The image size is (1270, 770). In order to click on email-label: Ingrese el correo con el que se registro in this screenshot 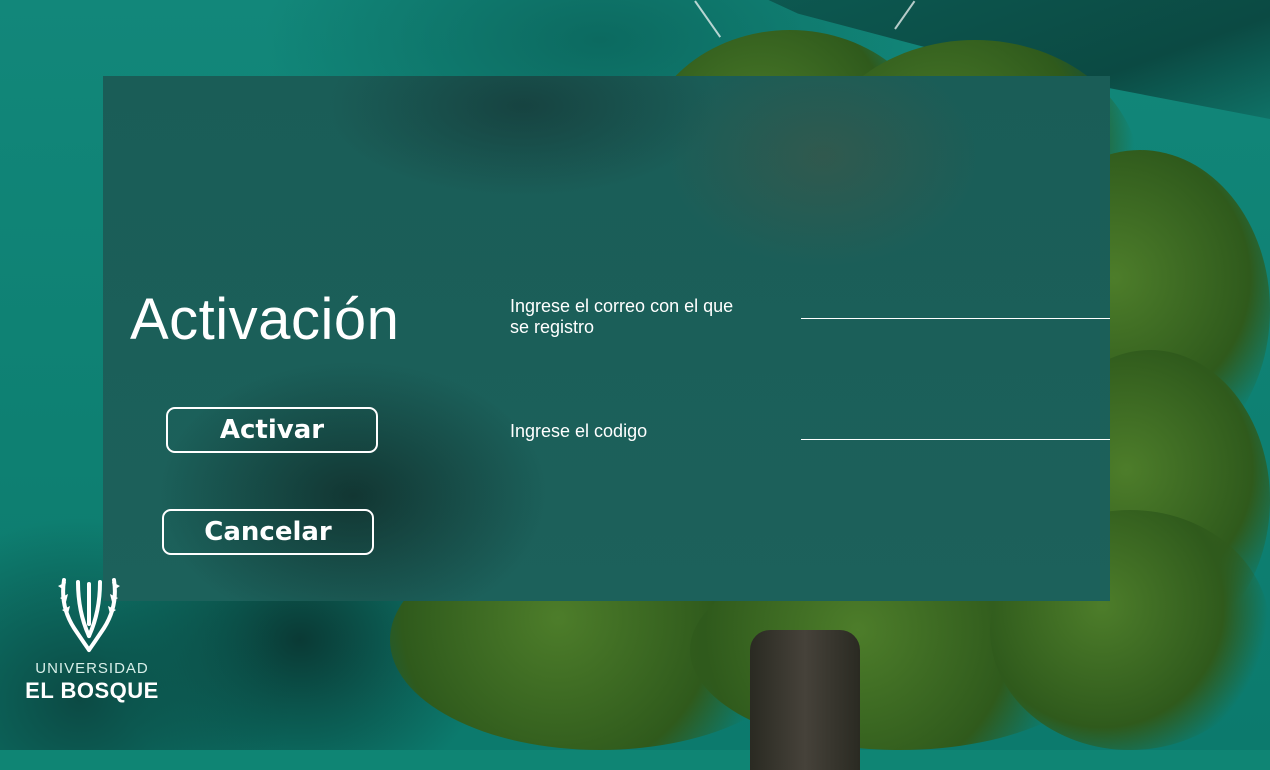, I will do `click(622, 316)`.